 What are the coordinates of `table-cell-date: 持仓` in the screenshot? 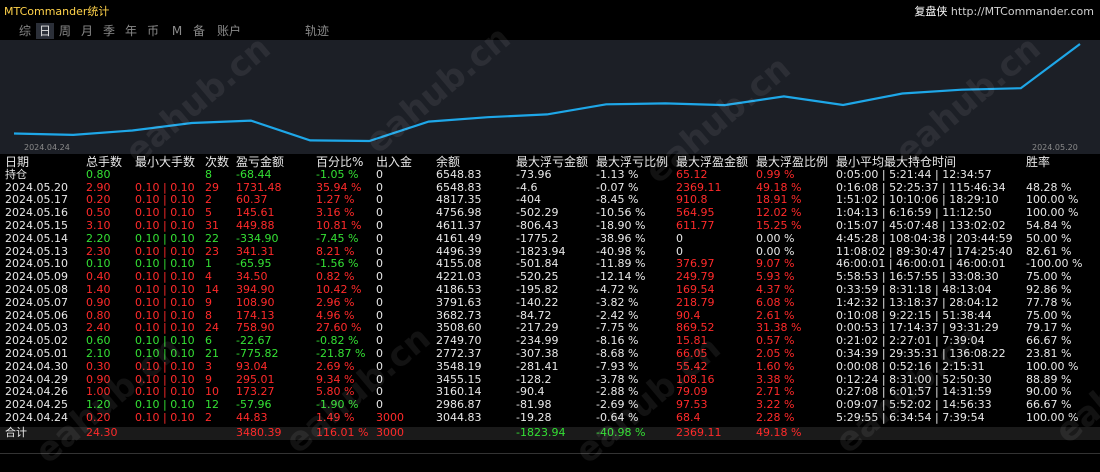 It's located at (16, 174).